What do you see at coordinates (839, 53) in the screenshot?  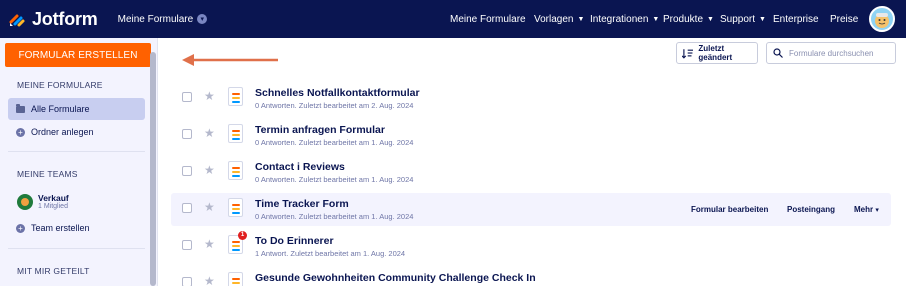 I see `search-input` at bounding box center [839, 53].